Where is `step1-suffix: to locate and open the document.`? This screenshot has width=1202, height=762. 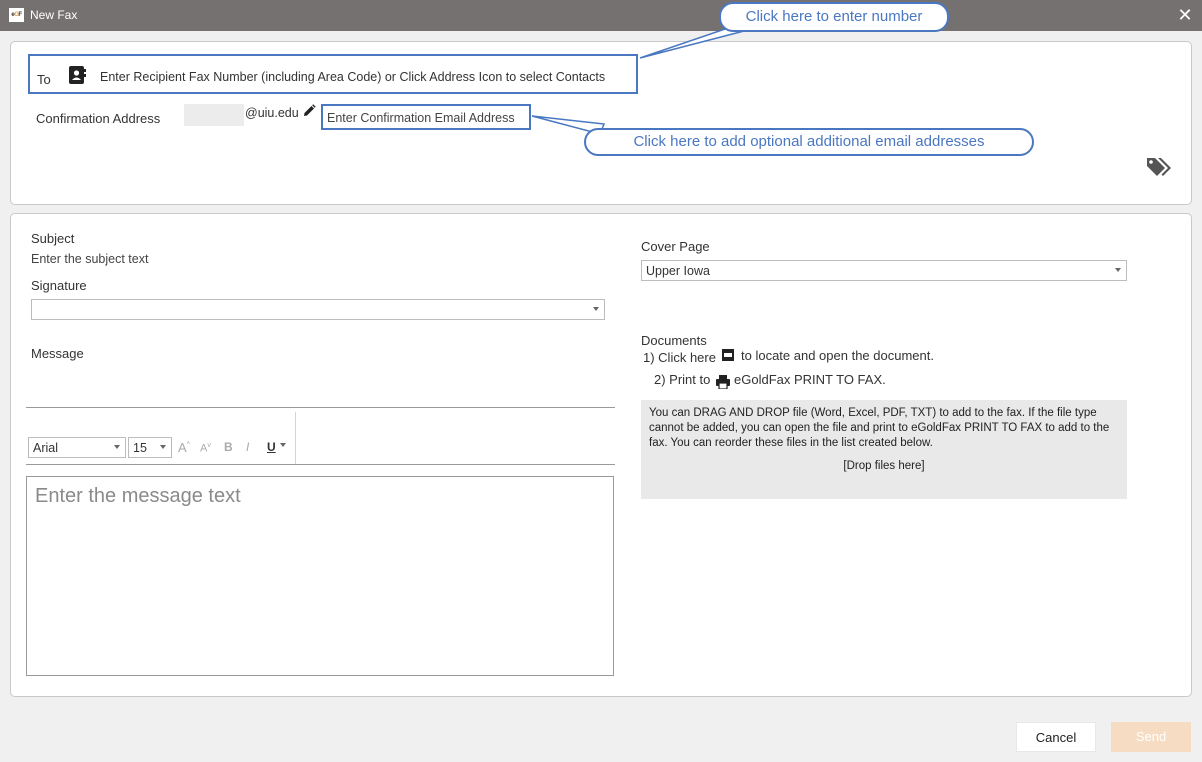 step1-suffix: to locate and open the document. is located at coordinates (837, 355).